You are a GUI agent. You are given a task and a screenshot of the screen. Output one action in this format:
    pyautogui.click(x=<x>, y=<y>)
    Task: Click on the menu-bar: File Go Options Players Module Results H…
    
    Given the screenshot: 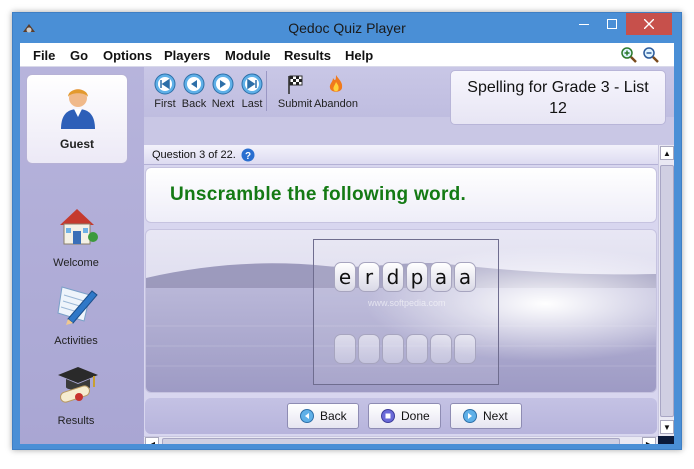 What is the action you would take?
    pyautogui.click(x=347, y=55)
    